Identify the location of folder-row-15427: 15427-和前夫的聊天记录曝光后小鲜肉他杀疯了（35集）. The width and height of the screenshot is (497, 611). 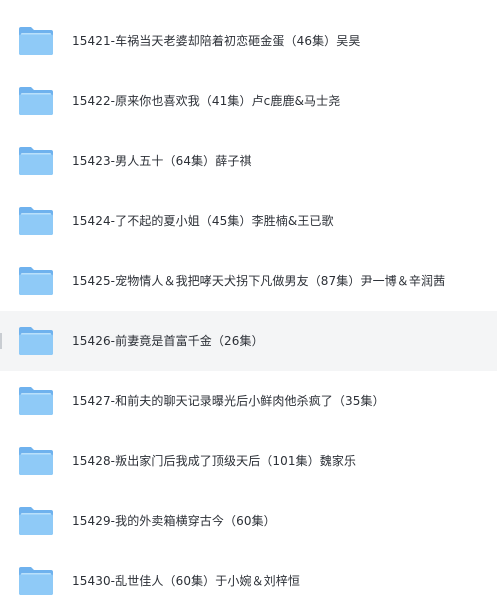
(248, 401).